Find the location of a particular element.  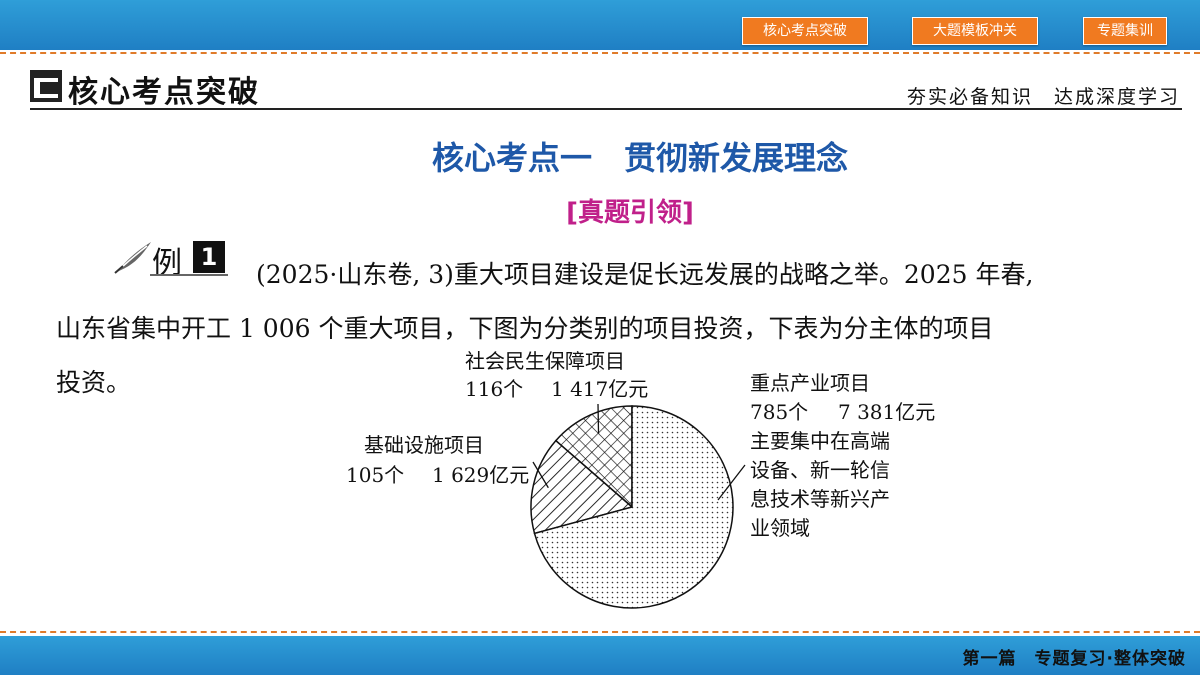

nav-button-training: 专题集训 is located at coordinates (1125, 31).